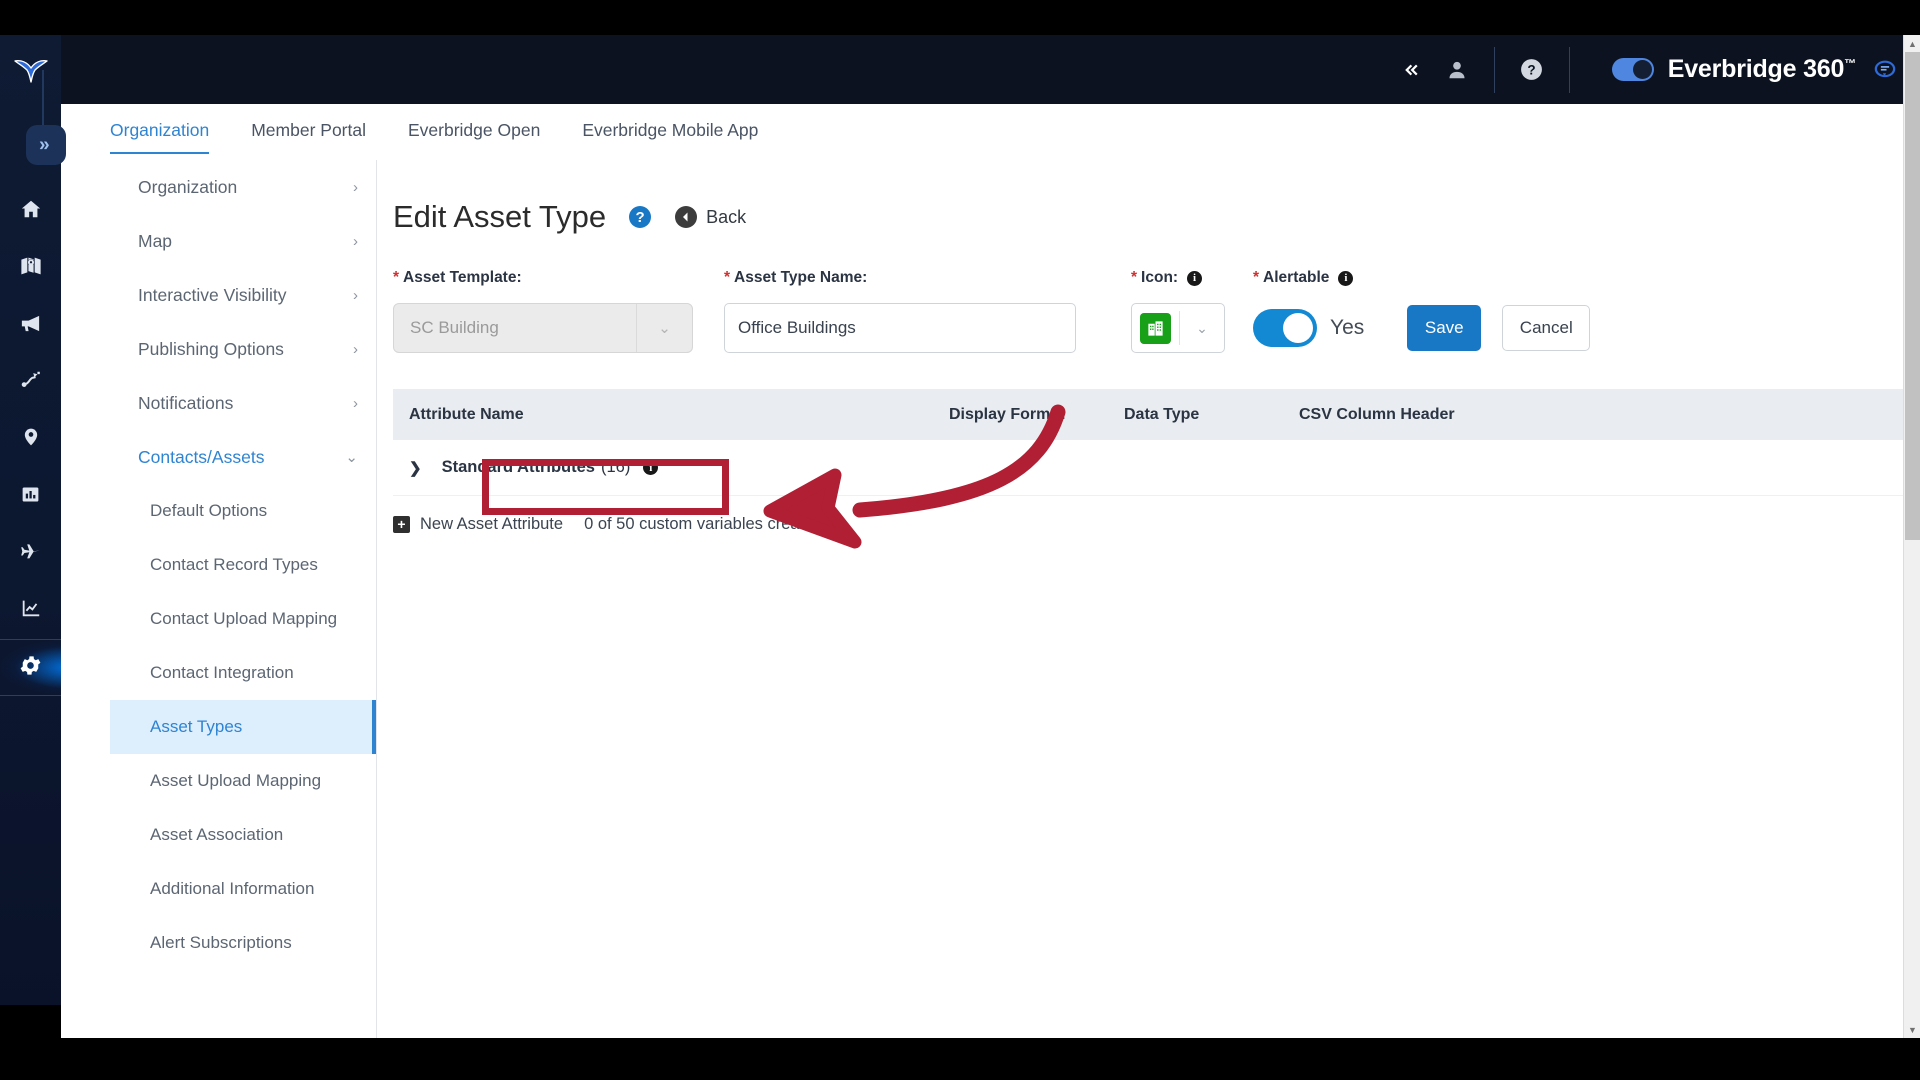 This screenshot has height=1080, width=1920. What do you see at coordinates (900, 328) in the screenshot?
I see `asset-type-name-input: Office Buildings` at bounding box center [900, 328].